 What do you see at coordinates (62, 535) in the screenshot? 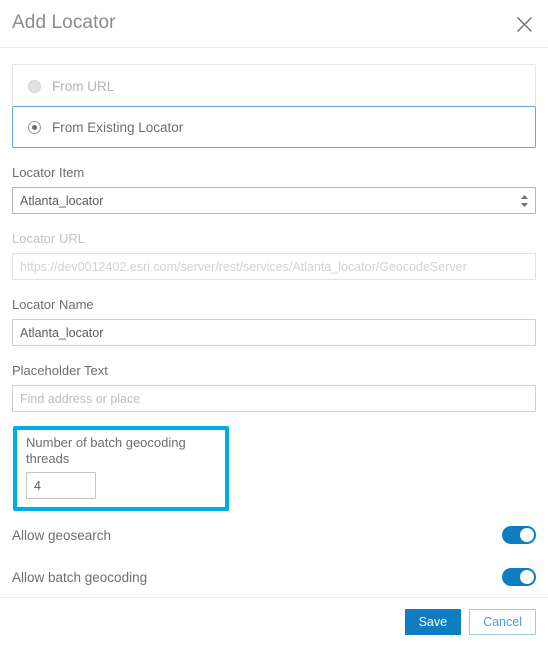
I see `allow-geosearch-label: Allow geosearch` at bounding box center [62, 535].